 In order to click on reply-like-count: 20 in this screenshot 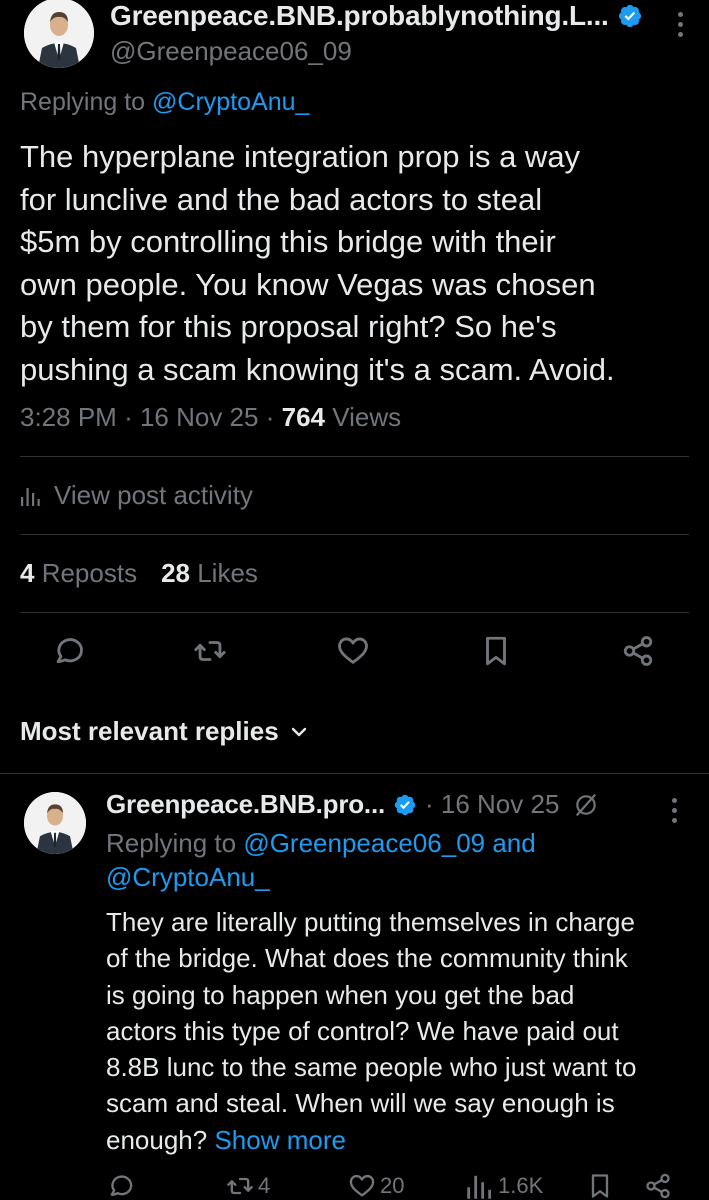, I will do `click(392, 1185)`.